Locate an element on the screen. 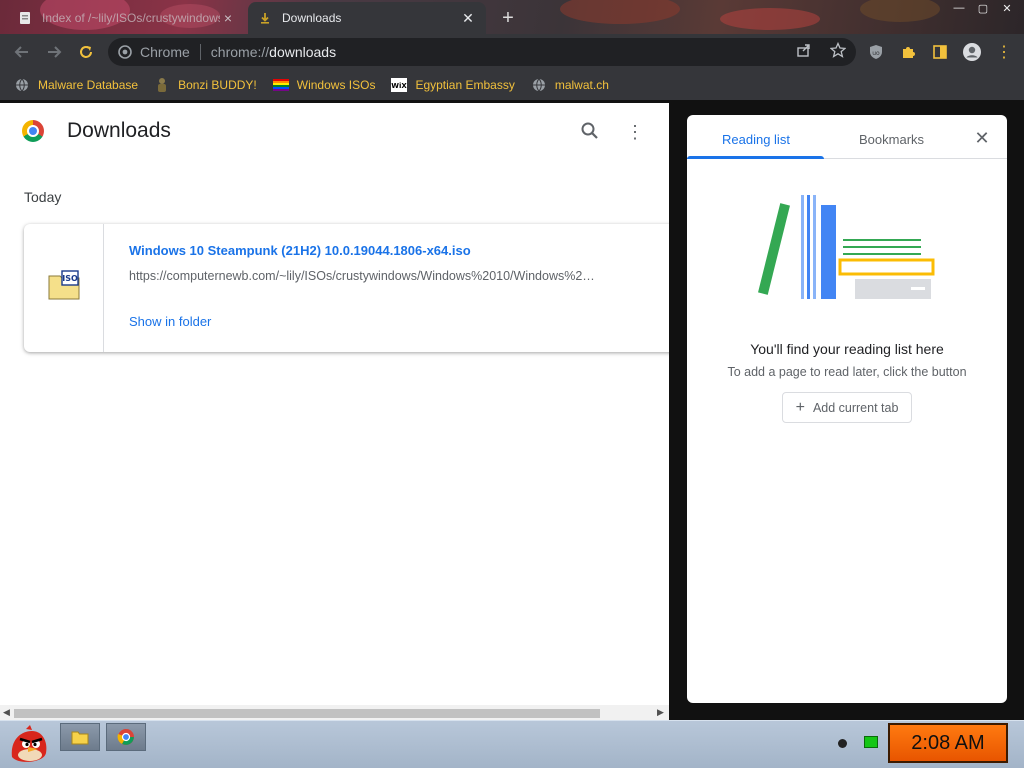  profile-button is located at coordinates (972, 52).